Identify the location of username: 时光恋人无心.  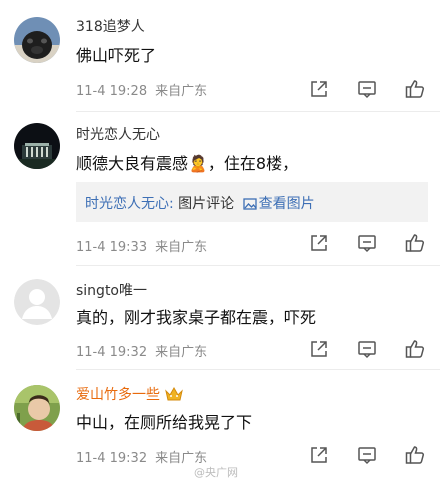
(118, 134).